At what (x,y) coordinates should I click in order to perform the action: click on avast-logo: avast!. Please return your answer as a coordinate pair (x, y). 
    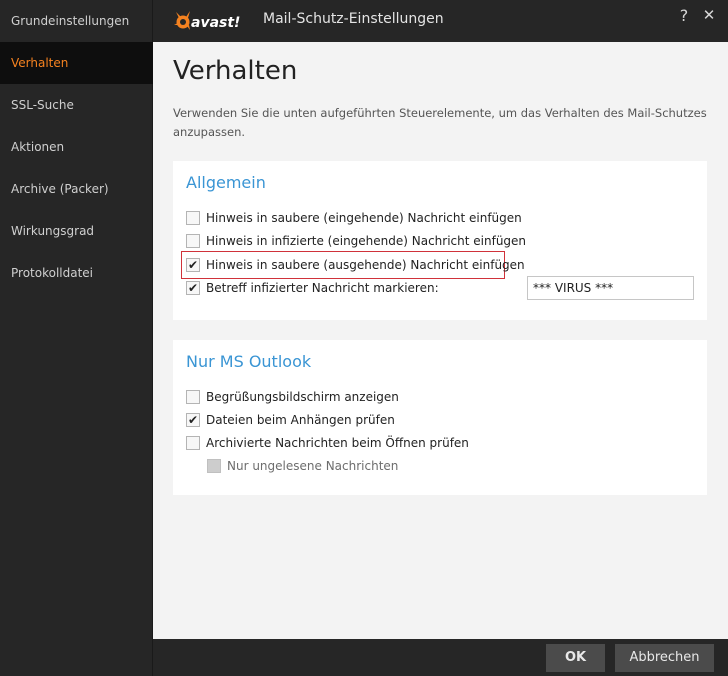
    Looking at the image, I should click on (207, 21).